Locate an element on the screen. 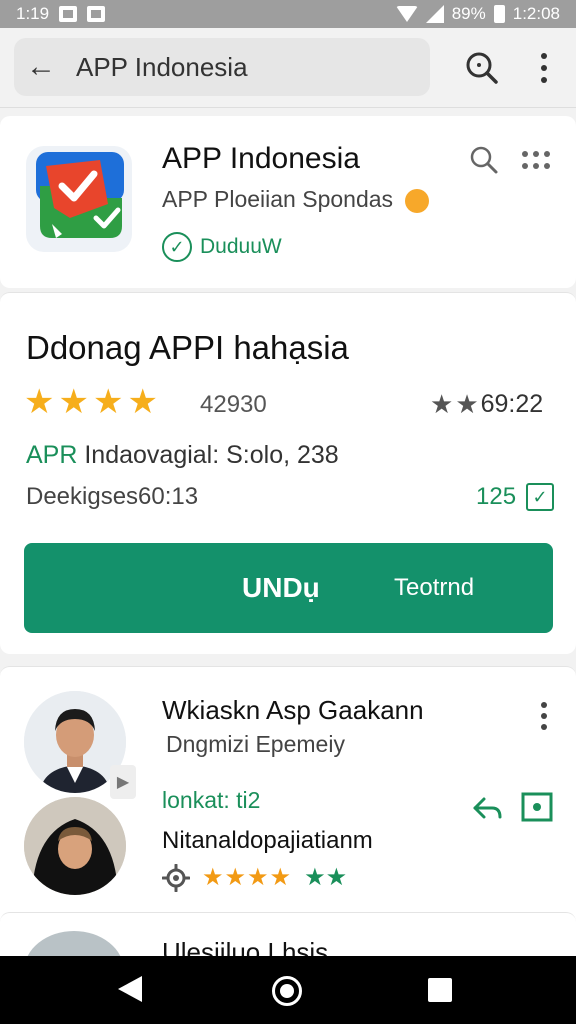 The width and height of the screenshot is (576, 1024). nav-back-icon is located at coordinates (130, 989).